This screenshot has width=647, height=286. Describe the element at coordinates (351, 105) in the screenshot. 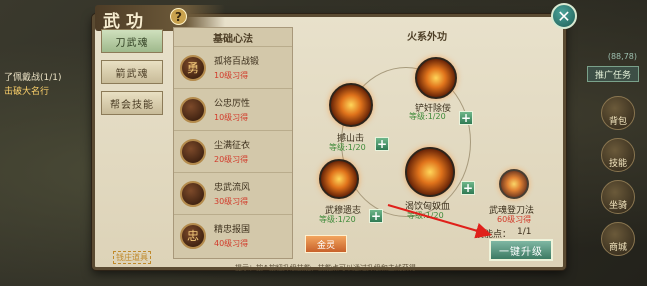

I see `skill-orb-hanshan` at that location.